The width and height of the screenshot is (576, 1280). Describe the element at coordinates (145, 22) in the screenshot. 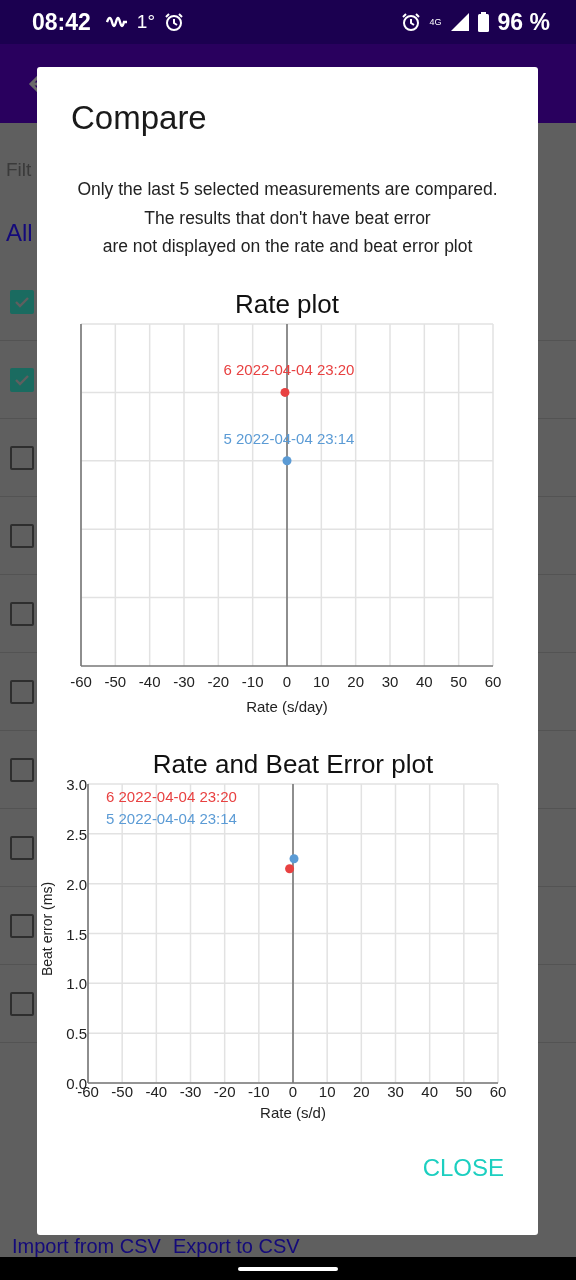

I see `temperature: 1°` at that location.